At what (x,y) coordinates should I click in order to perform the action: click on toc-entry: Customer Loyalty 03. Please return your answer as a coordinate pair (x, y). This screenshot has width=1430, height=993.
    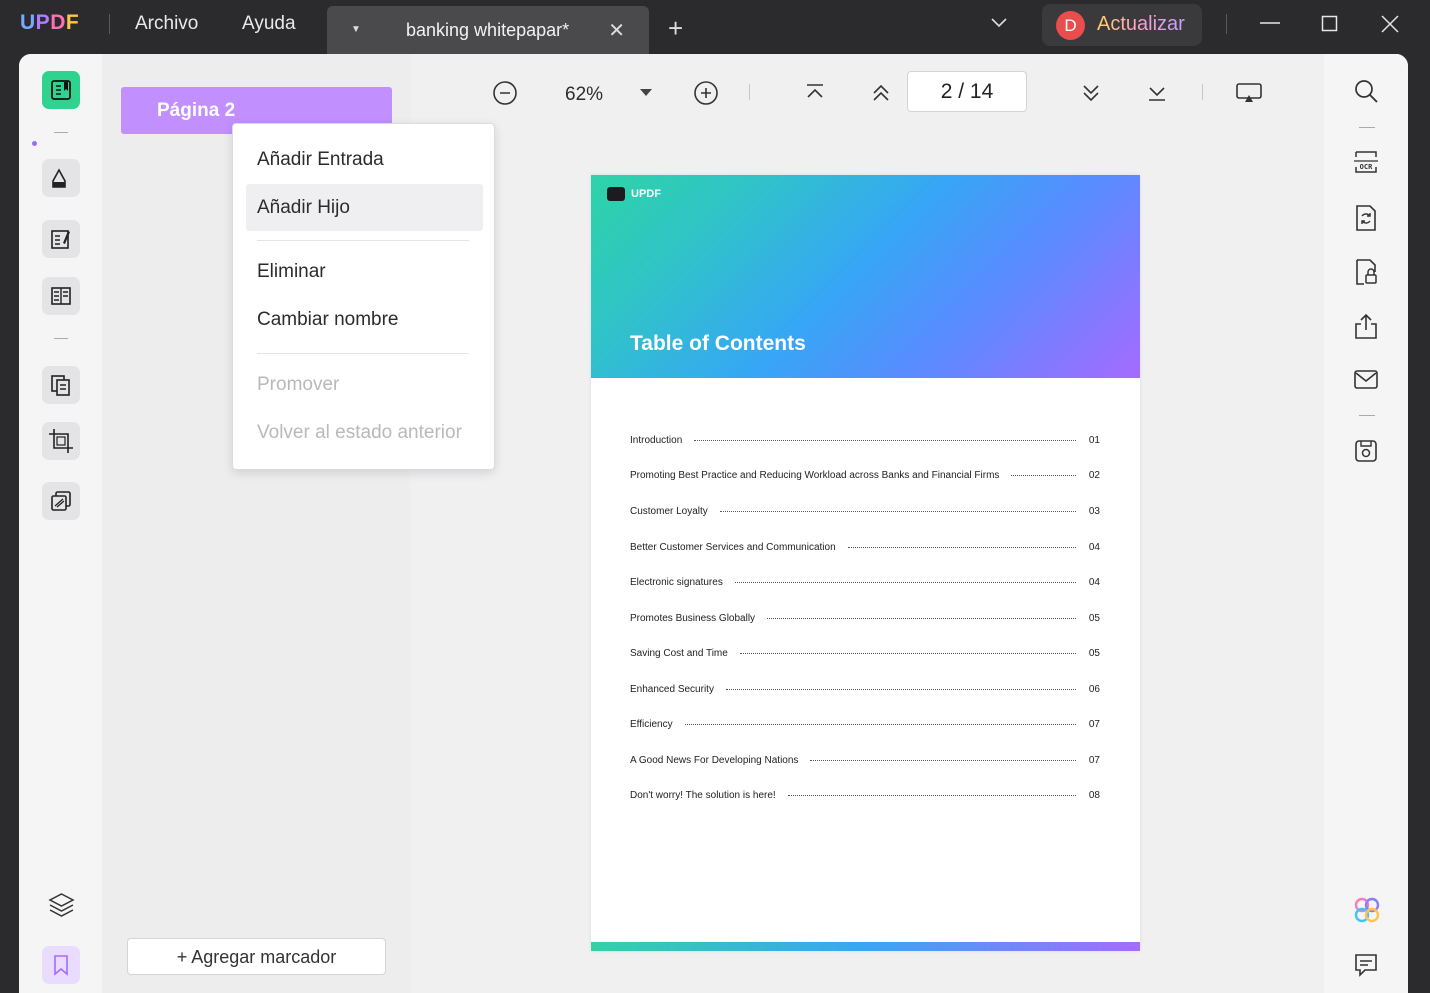
    Looking at the image, I should click on (865, 511).